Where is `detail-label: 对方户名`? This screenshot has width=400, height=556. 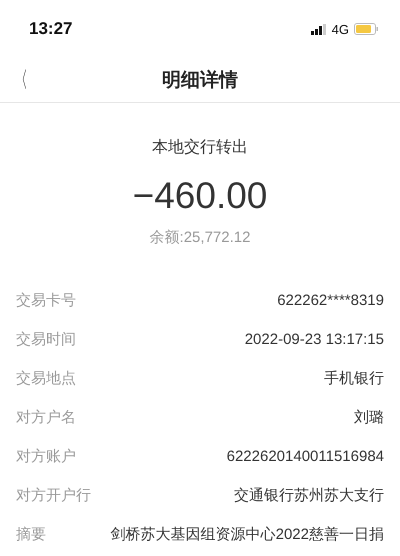 detail-label: 对方户名 is located at coordinates (46, 417).